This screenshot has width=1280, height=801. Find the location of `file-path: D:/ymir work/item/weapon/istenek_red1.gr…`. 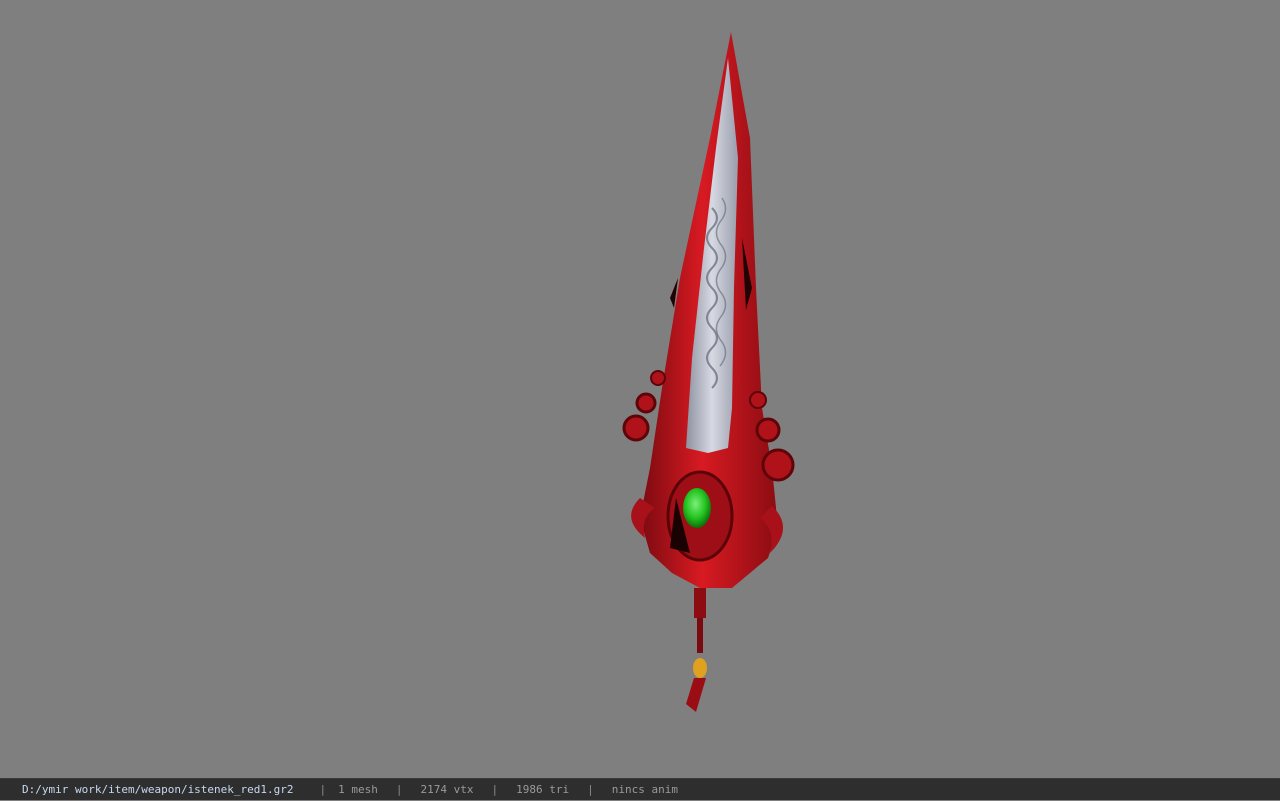

file-path: D:/ymir work/item/weapon/istenek_red1.gr… is located at coordinates (158, 789).